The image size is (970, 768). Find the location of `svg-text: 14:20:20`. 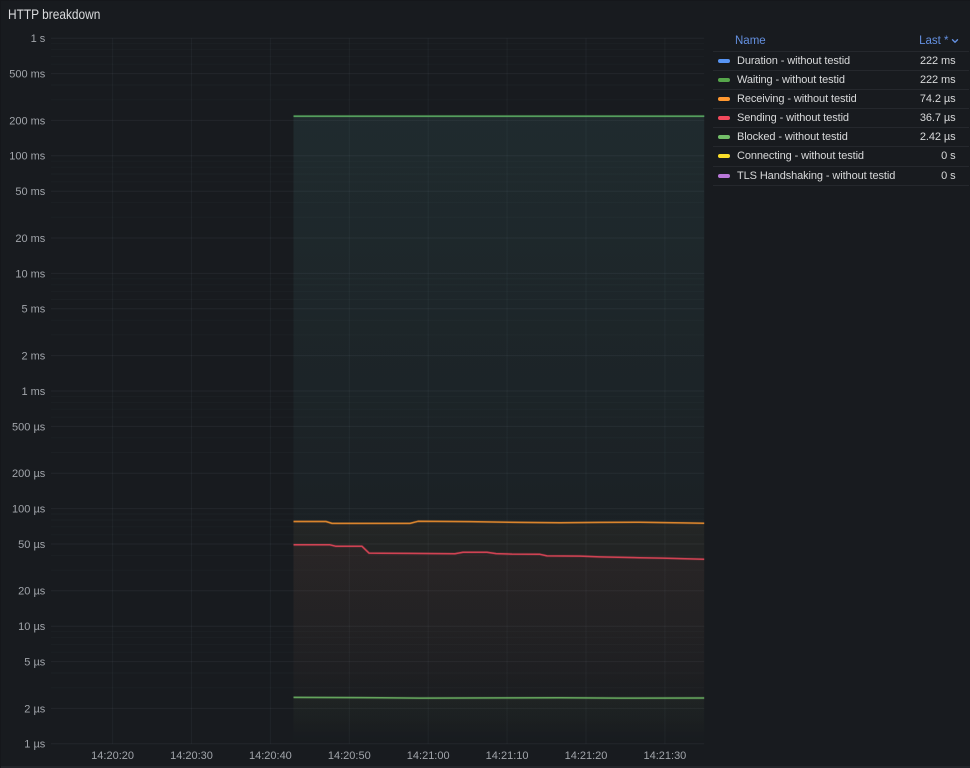

svg-text: 14:20:20 is located at coordinates (112, 756).